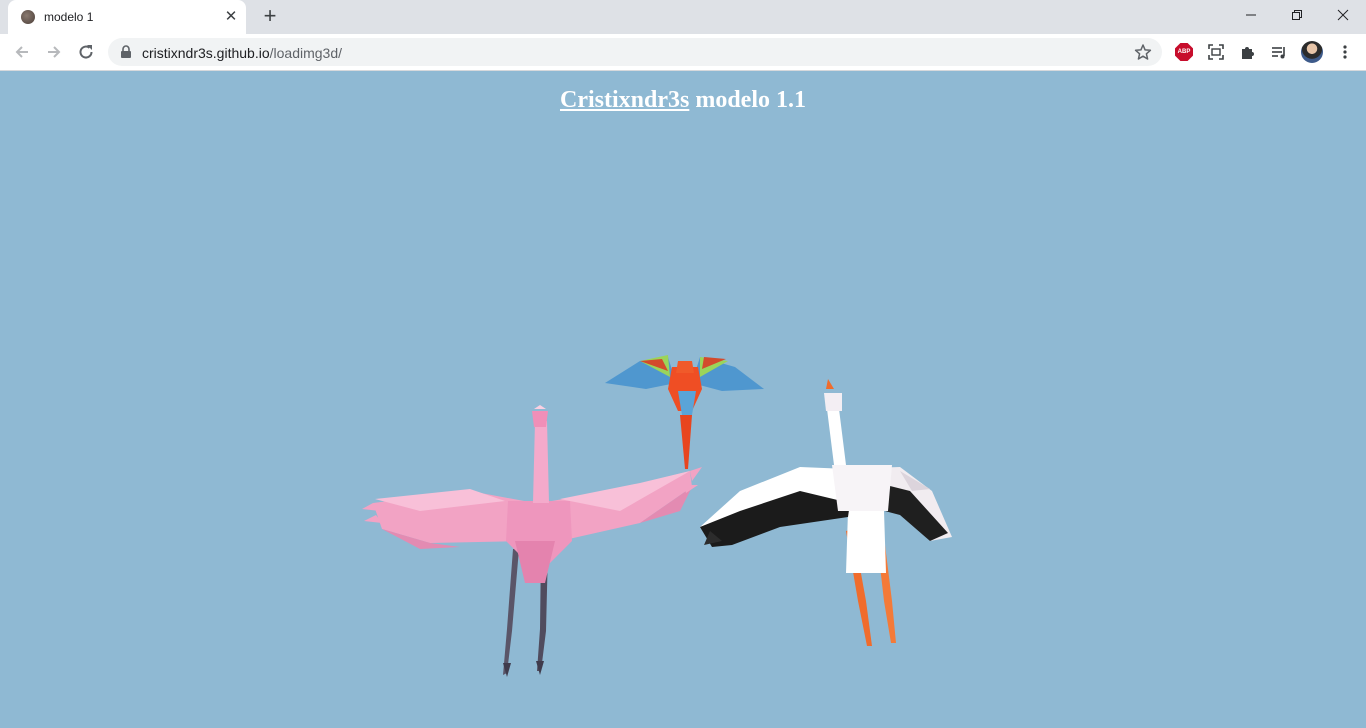  I want to click on puzzle-icon, so click(1248, 53).